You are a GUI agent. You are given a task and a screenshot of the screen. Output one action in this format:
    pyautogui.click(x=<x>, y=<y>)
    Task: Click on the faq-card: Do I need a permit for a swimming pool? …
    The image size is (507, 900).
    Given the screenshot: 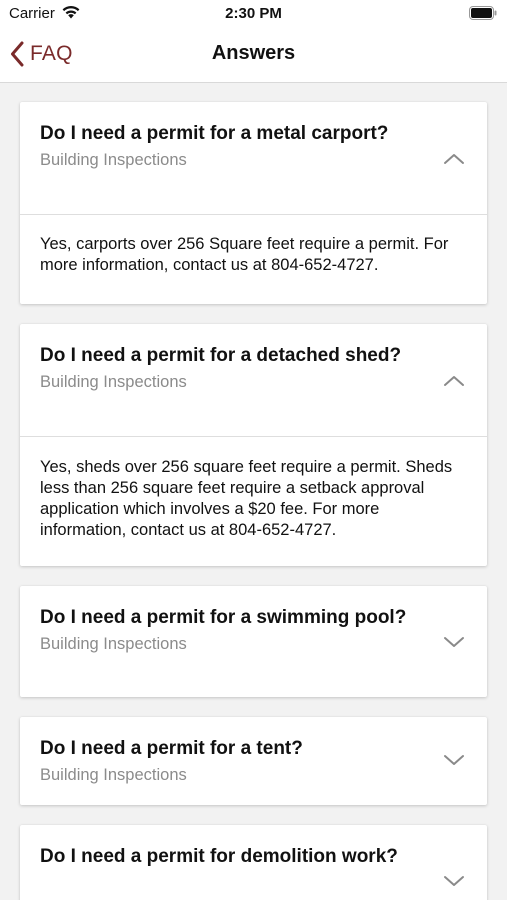 What is the action you would take?
    pyautogui.click(x=253, y=641)
    